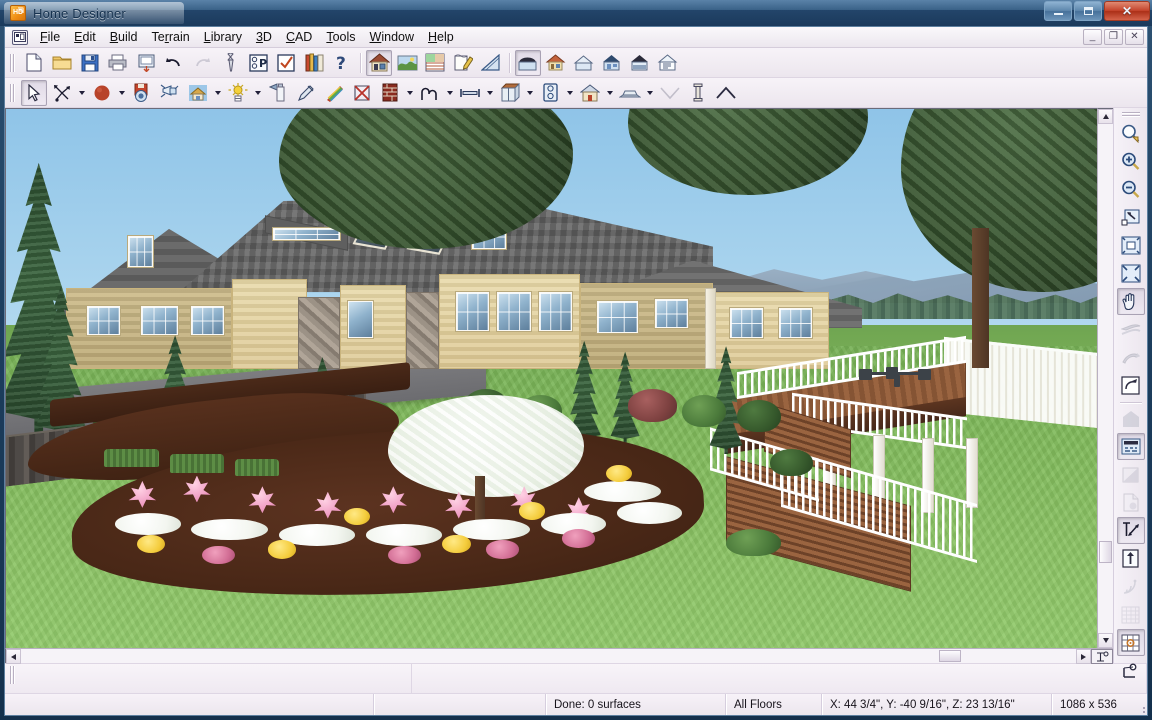 Image resolution: width=1152 pixels, height=720 pixels. Describe the element at coordinates (640, 63) in the screenshot. I see `framing-overview-button` at that location.